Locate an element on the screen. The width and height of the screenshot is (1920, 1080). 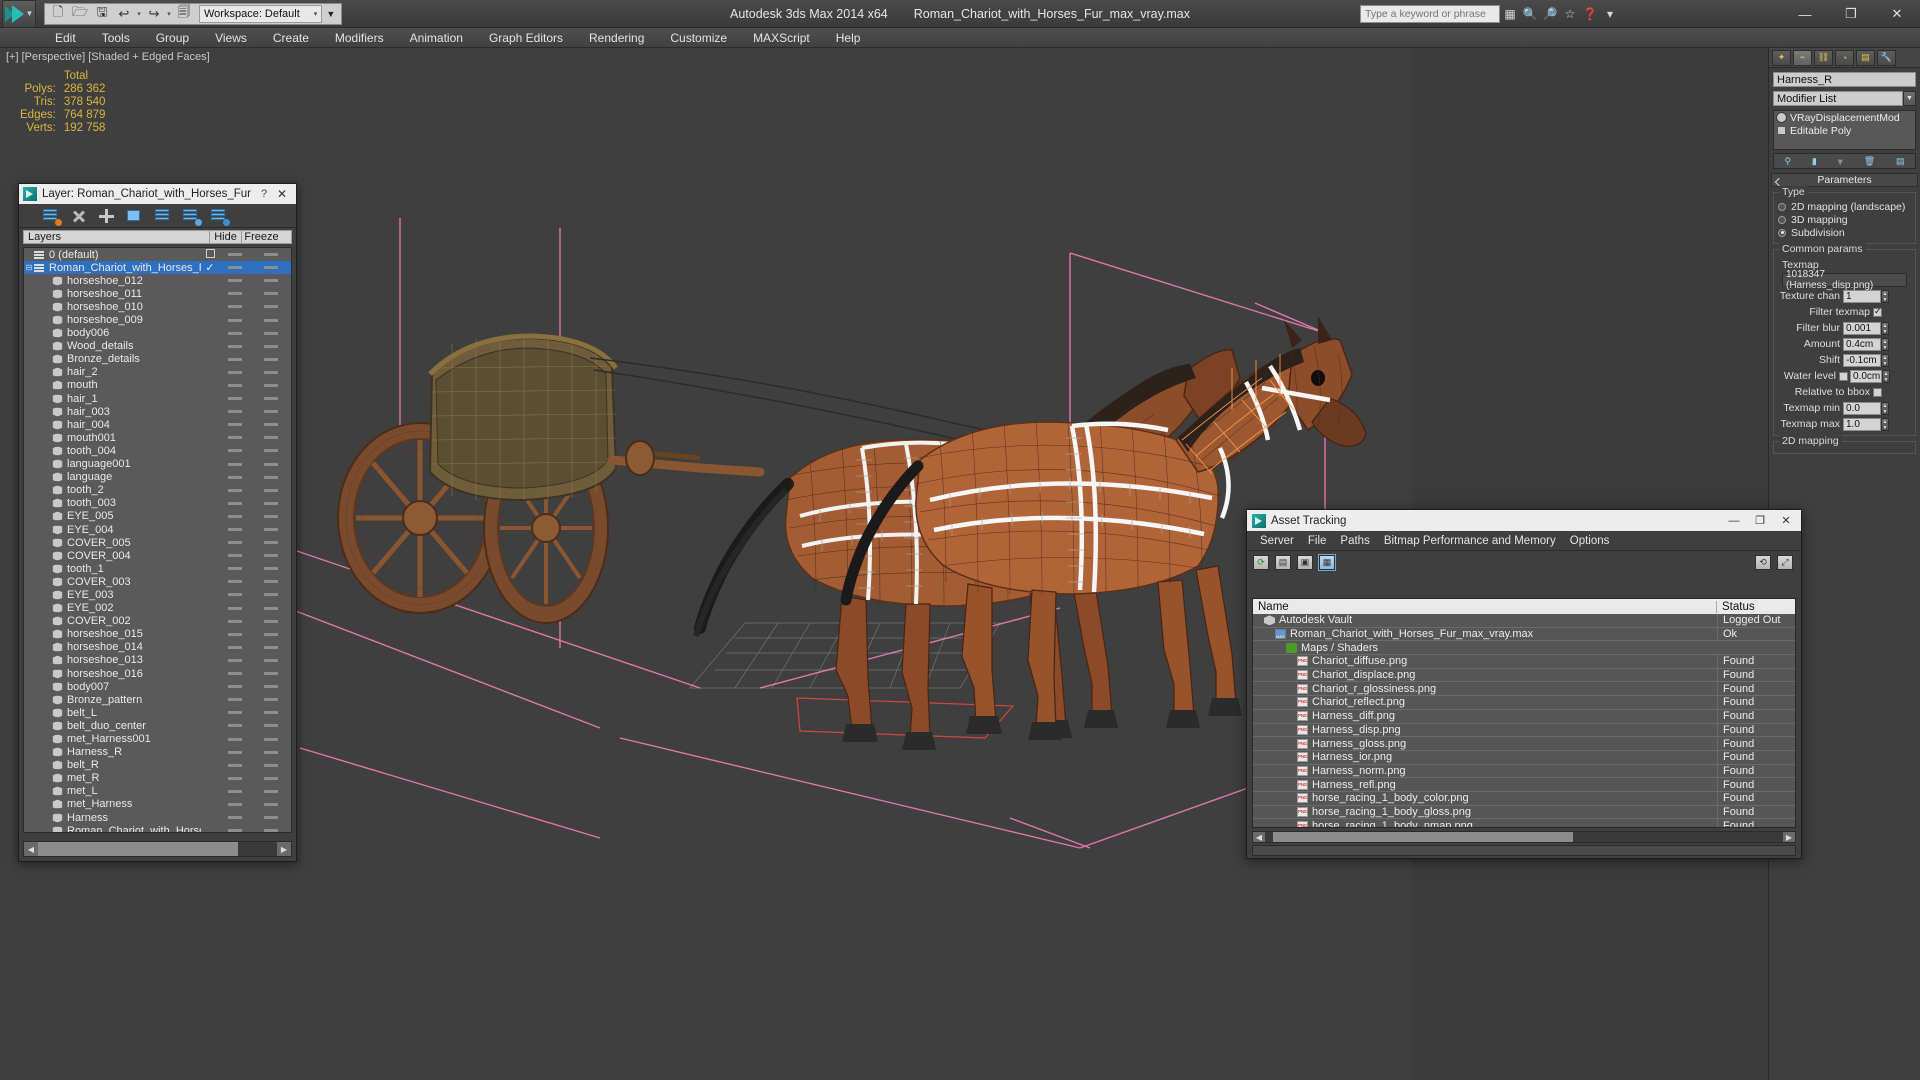
layer-row: ⊟ Roman_Chariot_with_Horses_Fur ✓ is located at coordinates (157, 268).